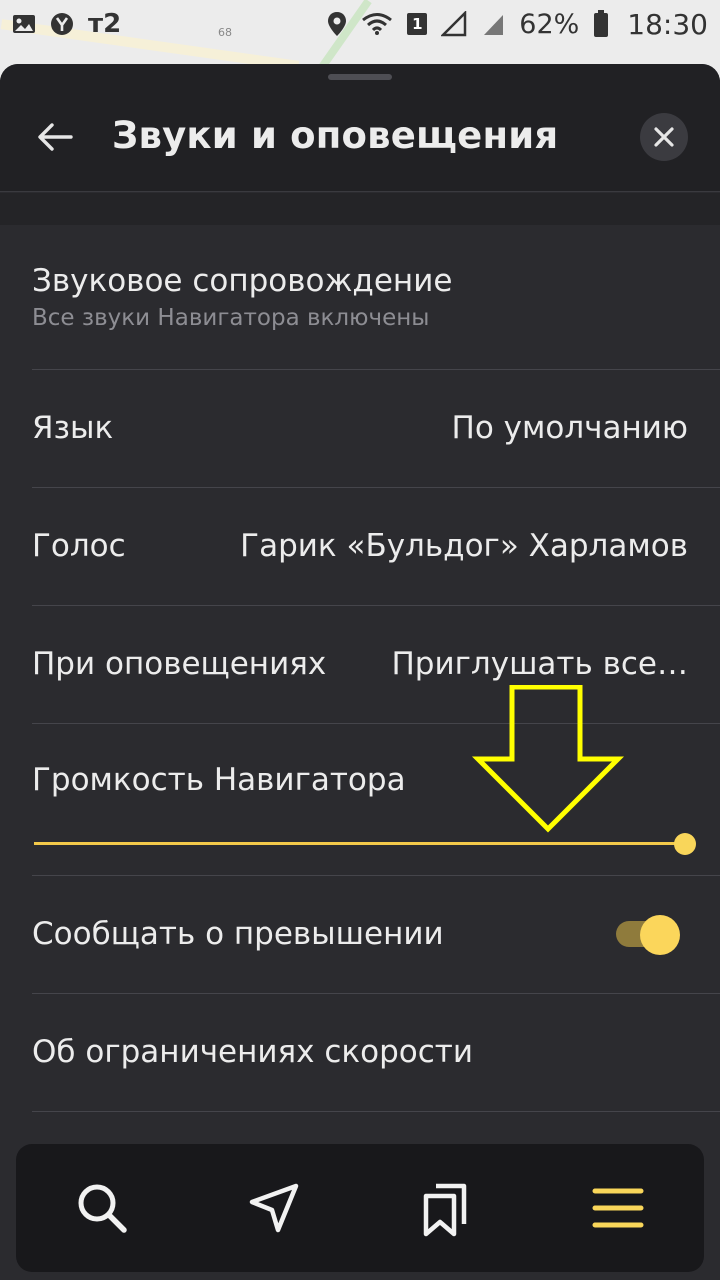 The image size is (720, 1280). I want to click on nav-bookmarks-button, so click(446, 1208).